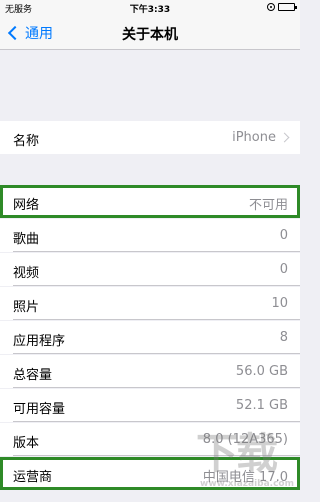  Describe the element at coordinates (245, 439) in the screenshot. I see `row-value: 8.0 (12A365)` at that location.